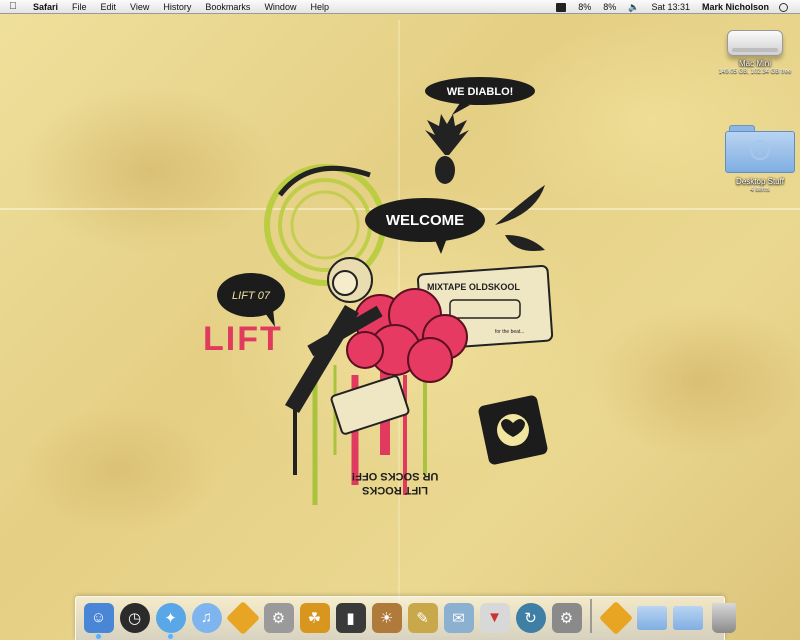 The height and width of the screenshot is (640, 800). I want to click on desktop-icon-subtitle: 149.05 GB, 102.34 GB free, so click(755, 72).